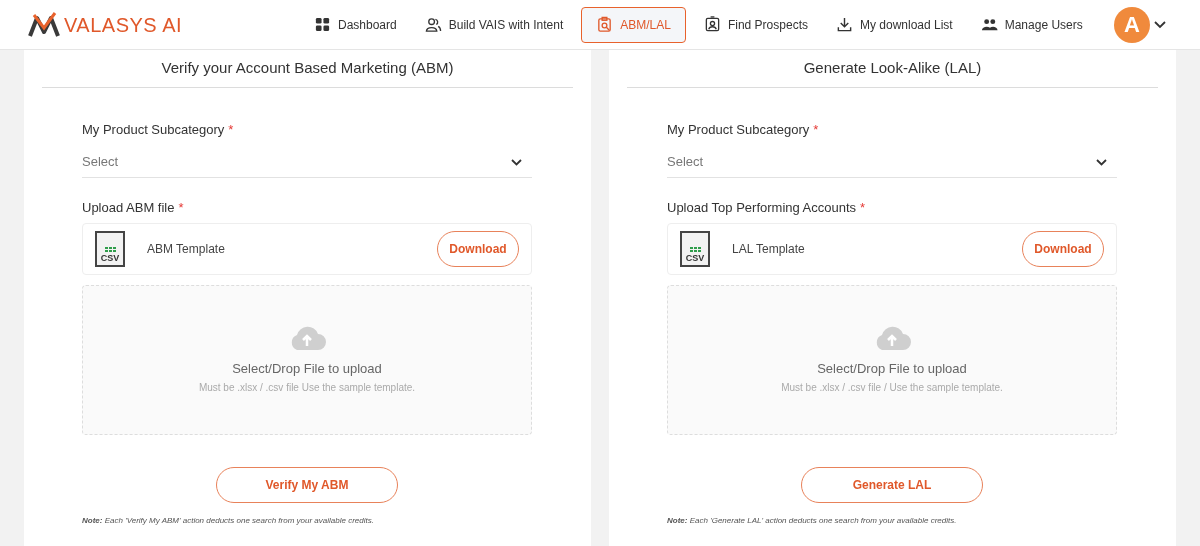  Describe the element at coordinates (355, 24) in the screenshot. I see `nav-tab: Dashboard` at that location.